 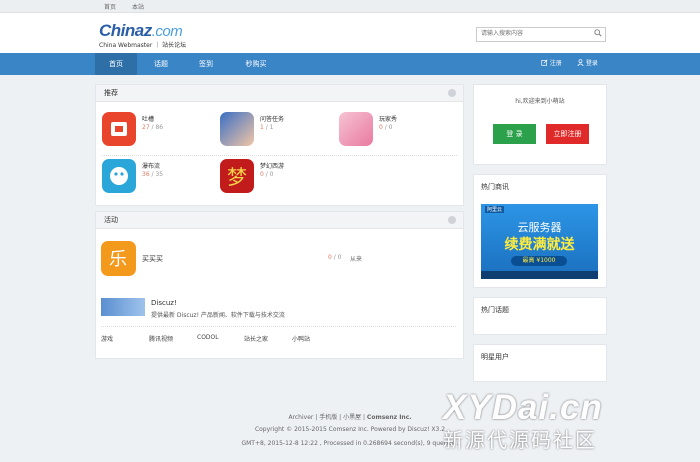 What do you see at coordinates (539, 261) in the screenshot?
I see `ad-line3: 最高 ¥1000` at bounding box center [539, 261].